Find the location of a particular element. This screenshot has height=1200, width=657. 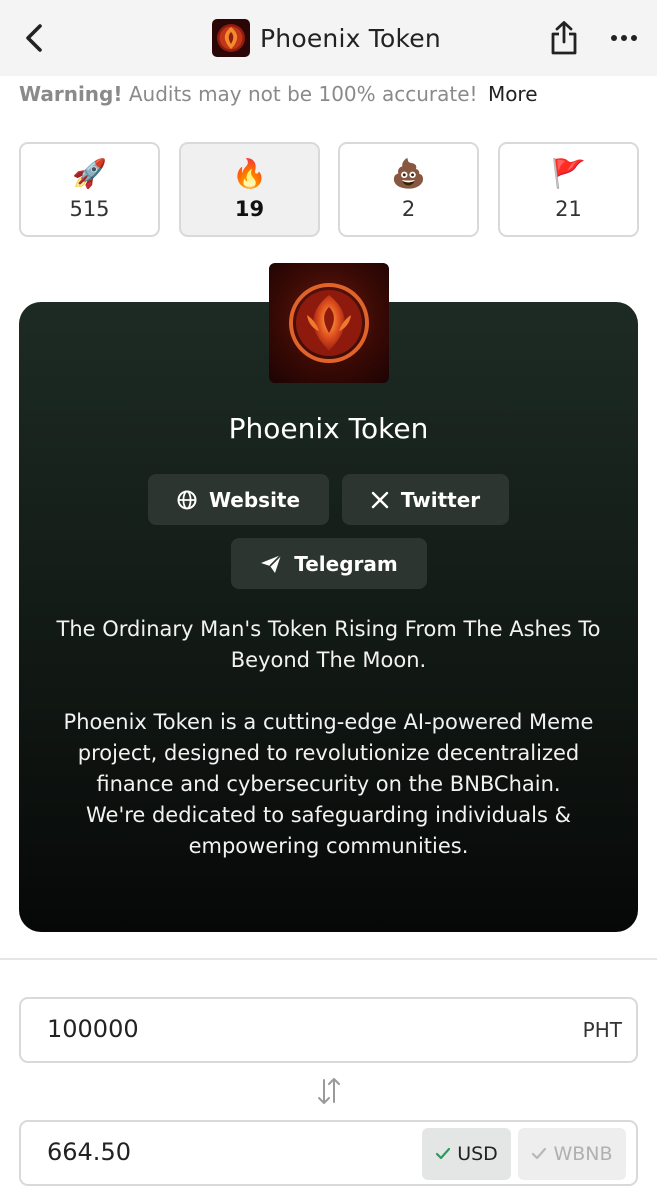

back-button is located at coordinates (34, 38).